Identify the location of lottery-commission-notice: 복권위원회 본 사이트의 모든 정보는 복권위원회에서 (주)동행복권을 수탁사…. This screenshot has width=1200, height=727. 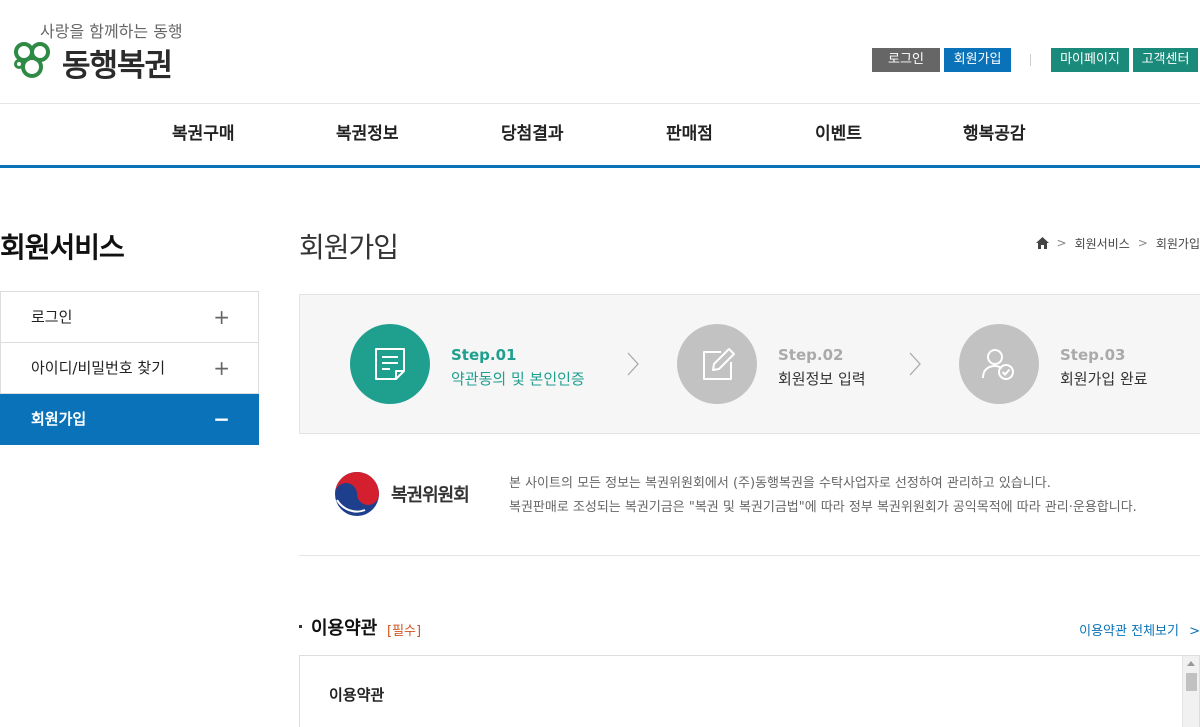
(749, 495).